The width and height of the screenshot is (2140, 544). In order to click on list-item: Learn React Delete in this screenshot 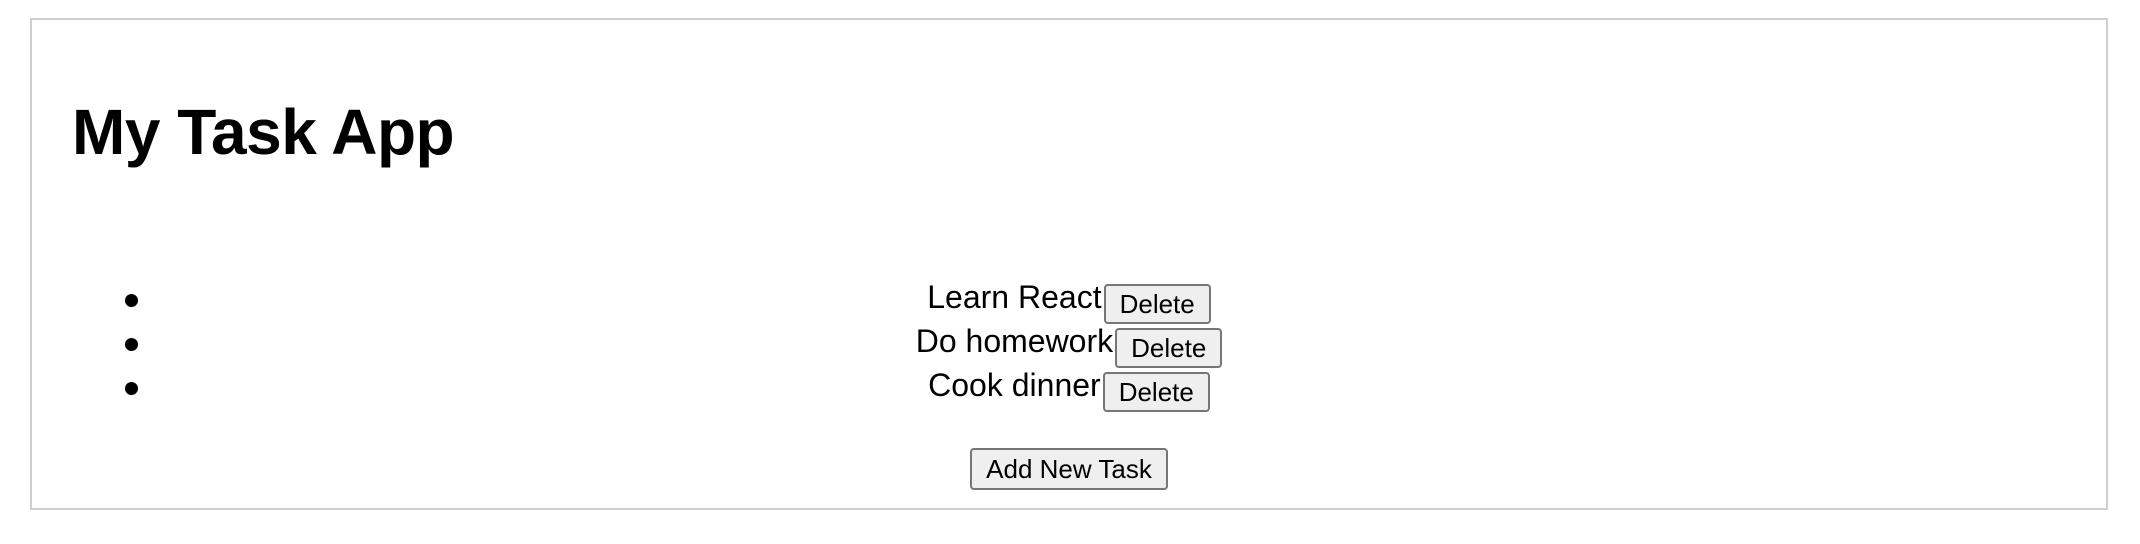, I will do `click(1069, 302)`.